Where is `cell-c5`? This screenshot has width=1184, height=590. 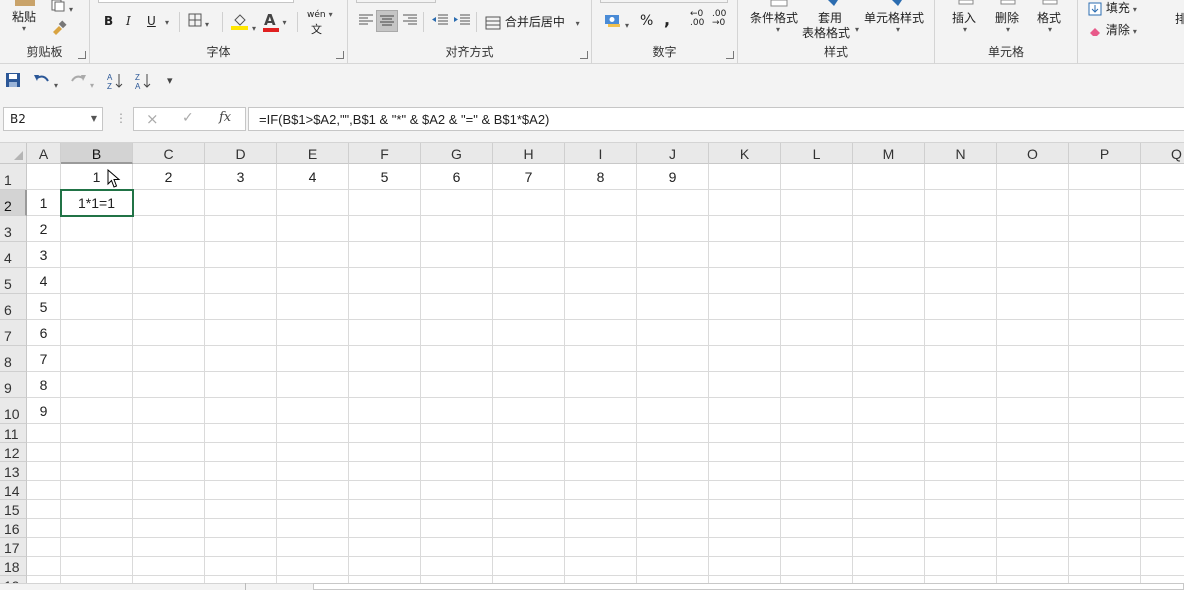
cell-c5 is located at coordinates (169, 281).